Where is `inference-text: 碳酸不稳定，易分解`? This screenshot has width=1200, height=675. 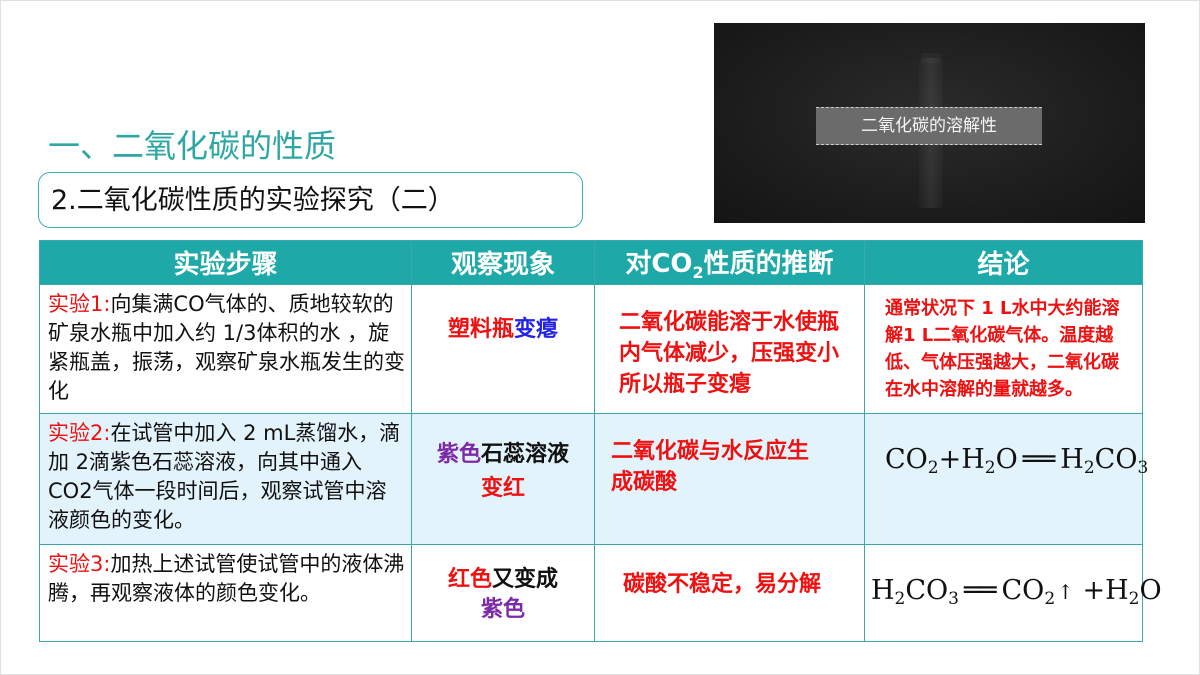
inference-text: 碳酸不稳定，易分解 is located at coordinates (722, 584).